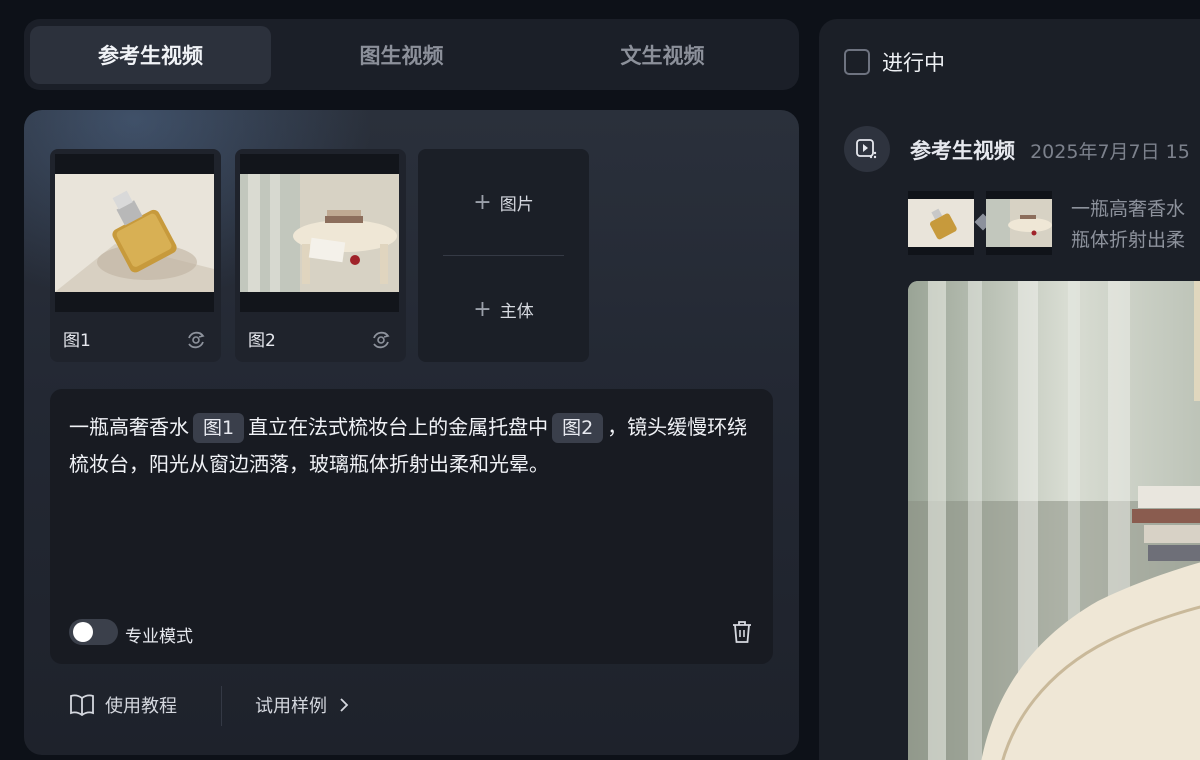  Describe the element at coordinates (221, 706) in the screenshot. I see `divider` at that location.